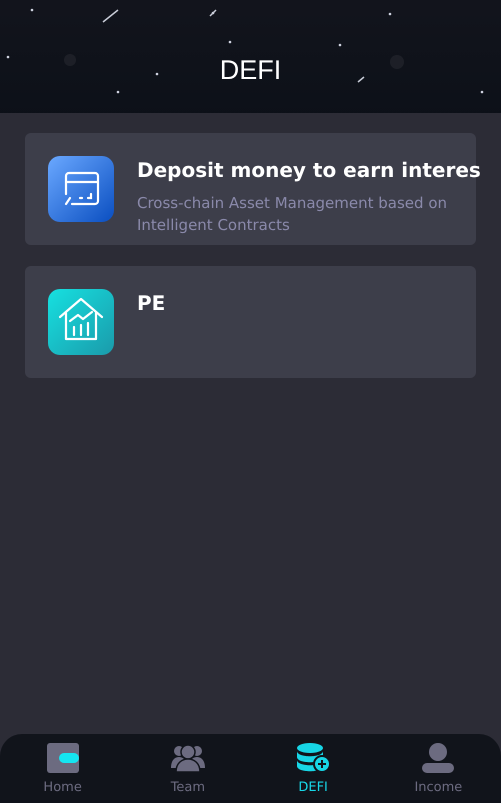 This screenshot has height=803, width=501. Describe the element at coordinates (313, 758) in the screenshot. I see `coin-stack-plus-icon` at that location.